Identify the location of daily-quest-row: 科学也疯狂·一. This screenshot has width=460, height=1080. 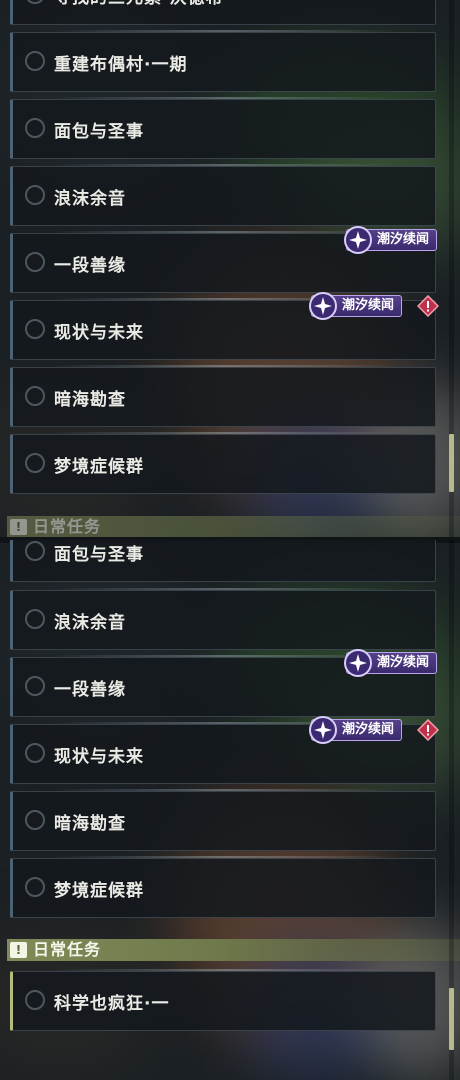
(223, 1000).